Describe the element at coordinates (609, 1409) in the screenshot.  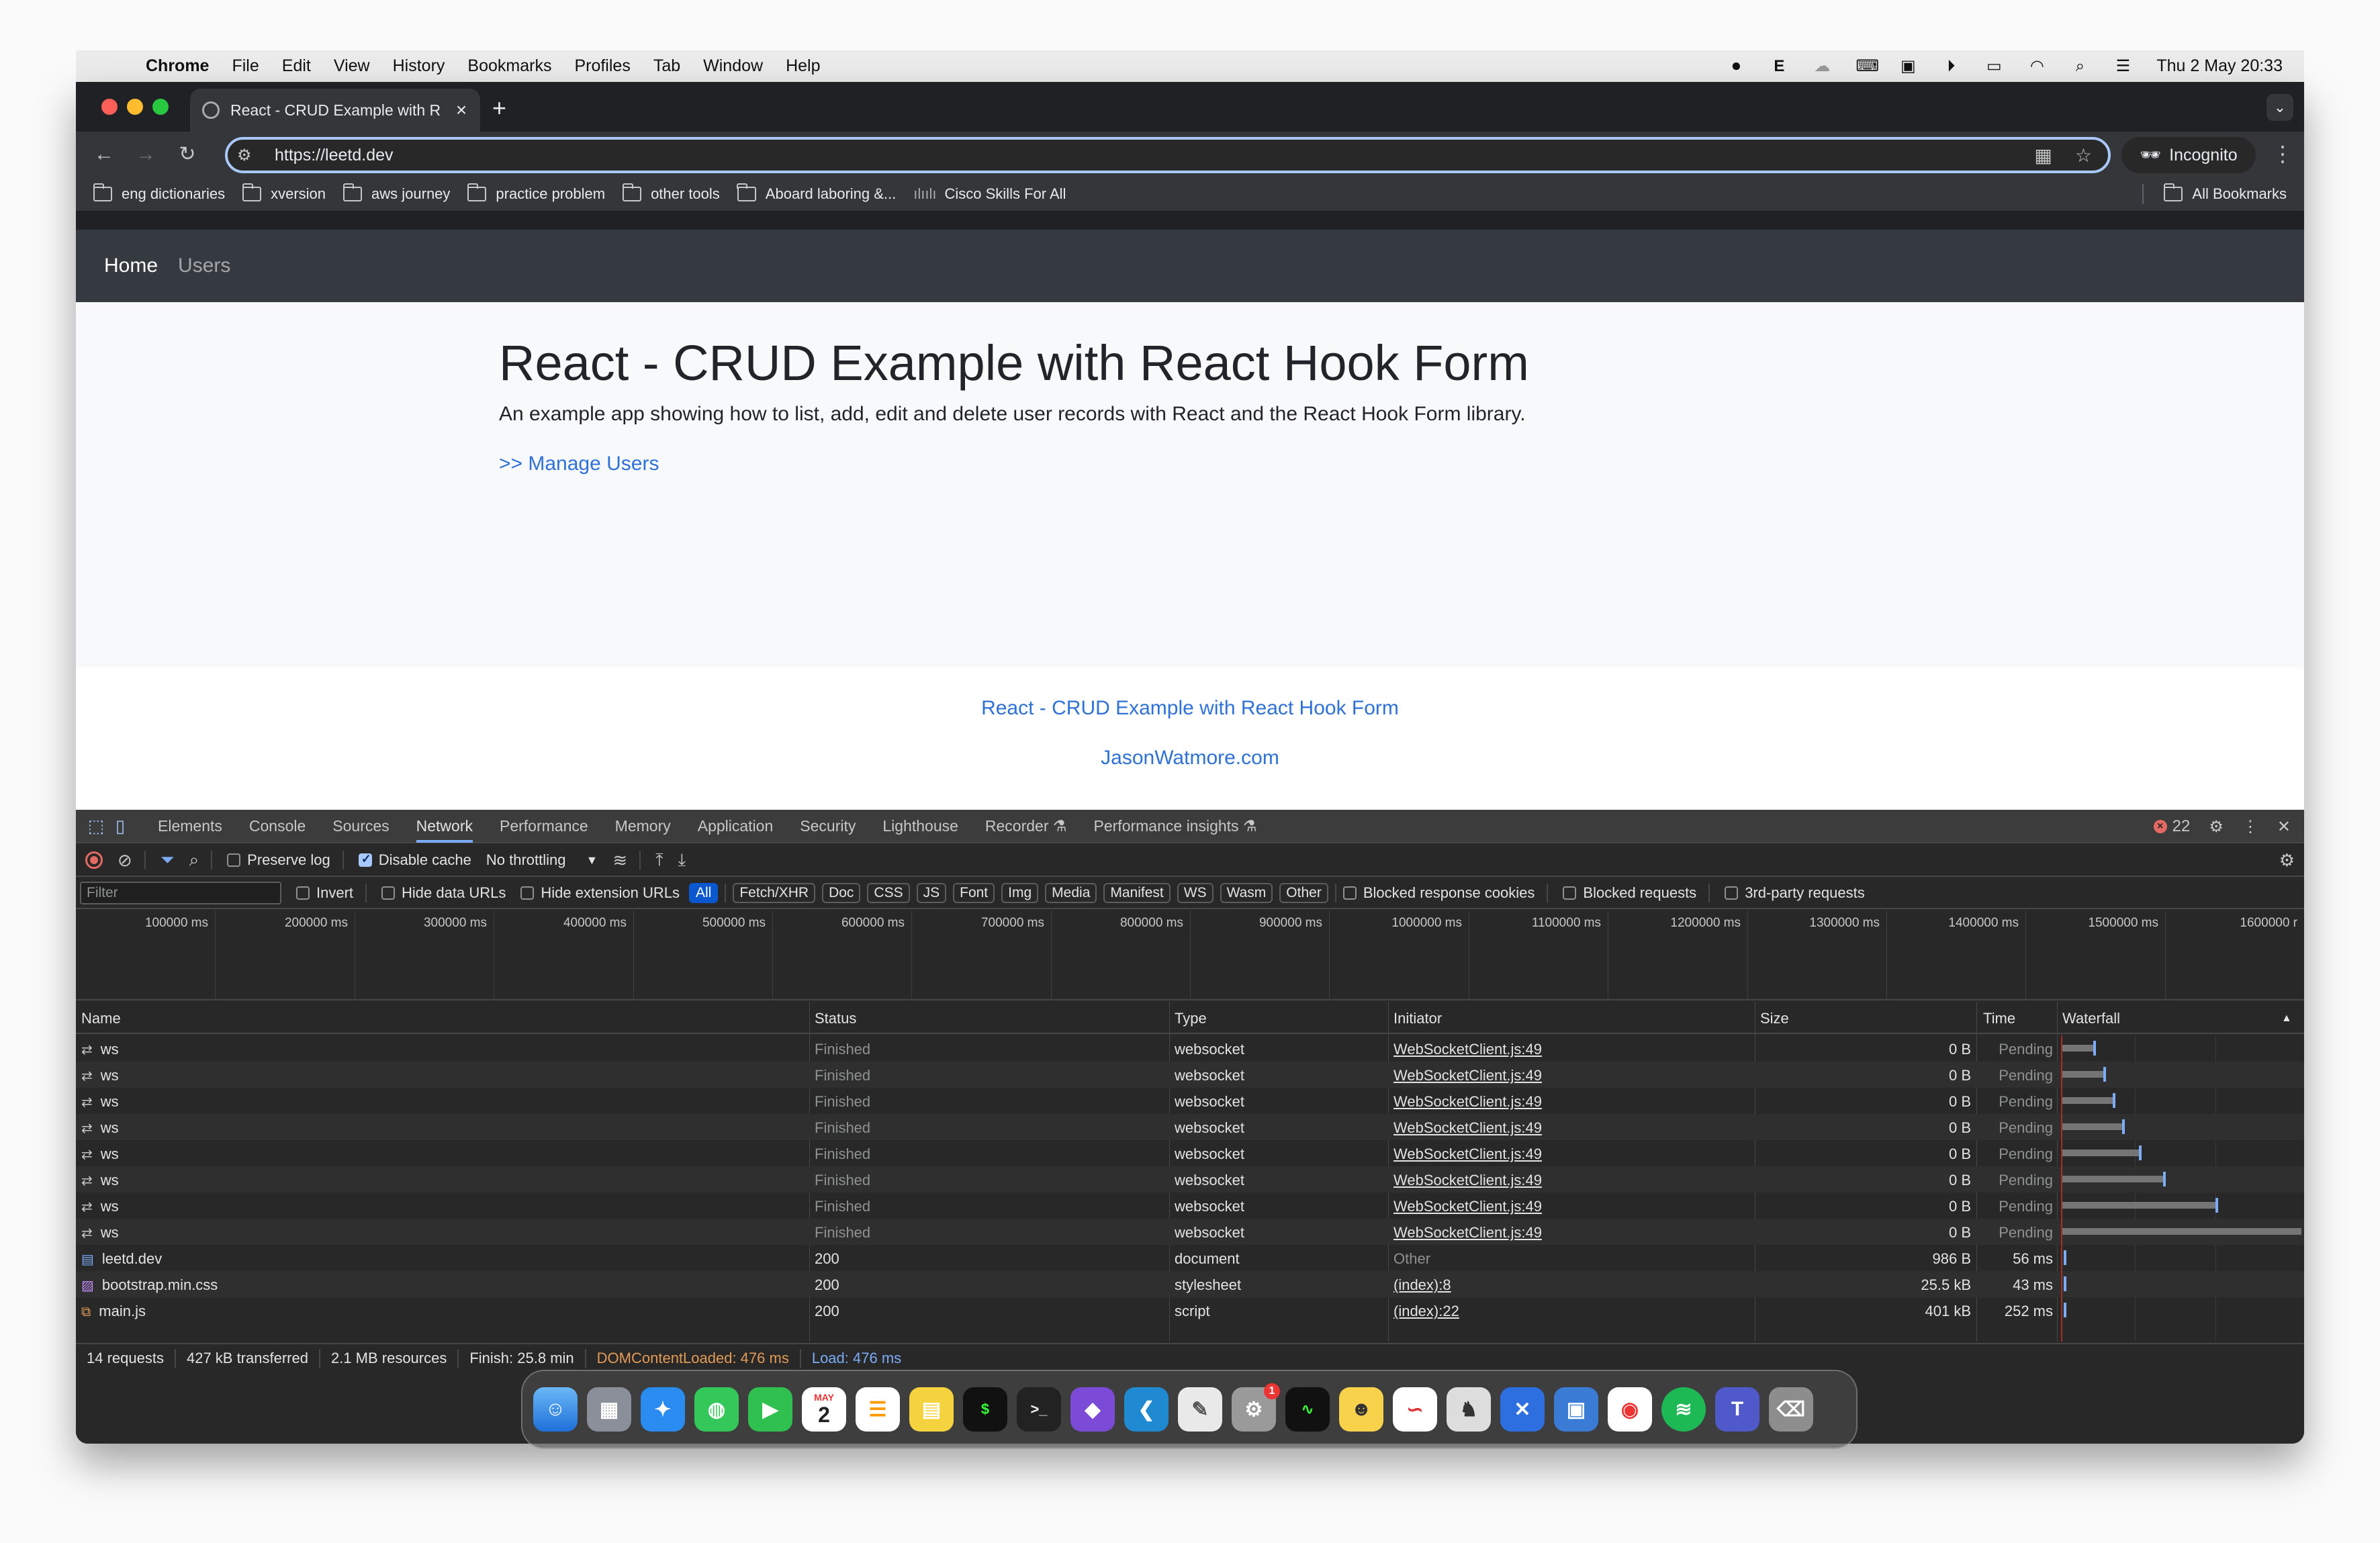
I see `launchpad-icon: ▦` at that location.